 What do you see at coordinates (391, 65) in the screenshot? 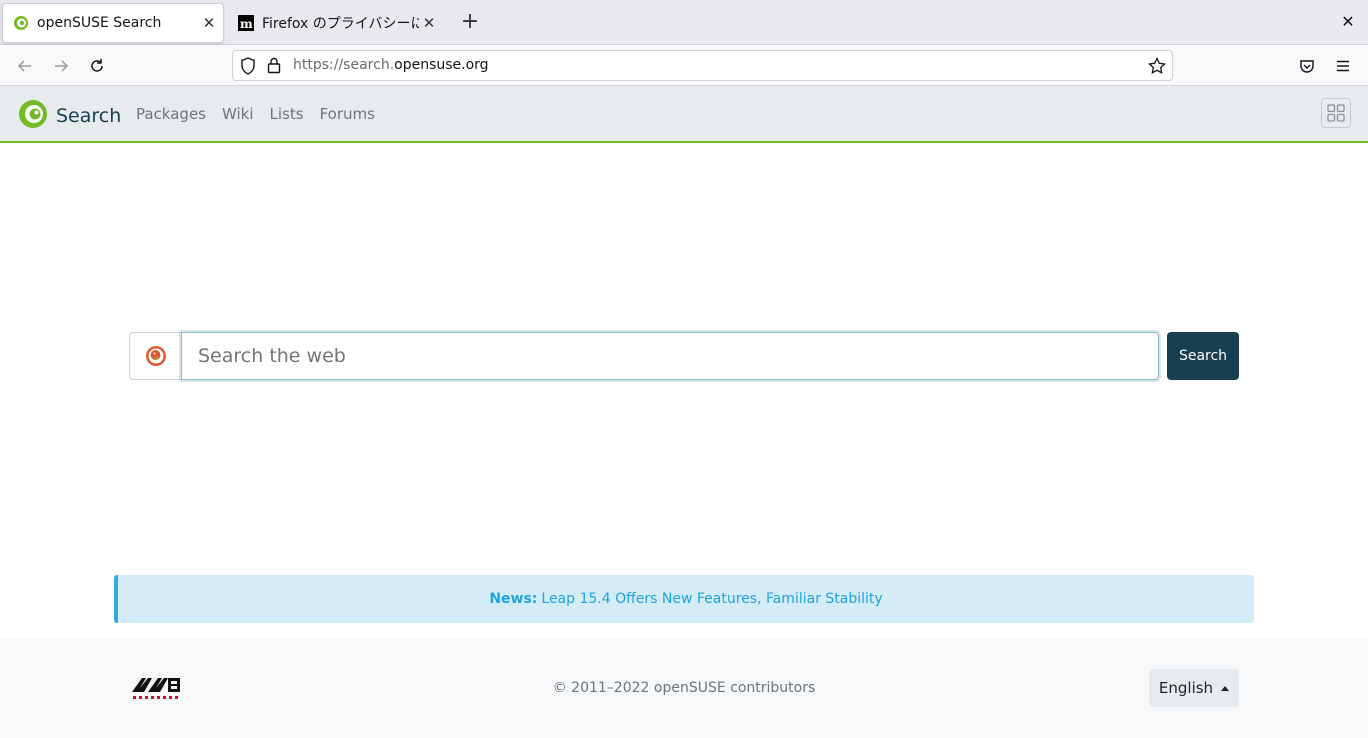
I see `url-text: https://search.opensuse.org` at bounding box center [391, 65].